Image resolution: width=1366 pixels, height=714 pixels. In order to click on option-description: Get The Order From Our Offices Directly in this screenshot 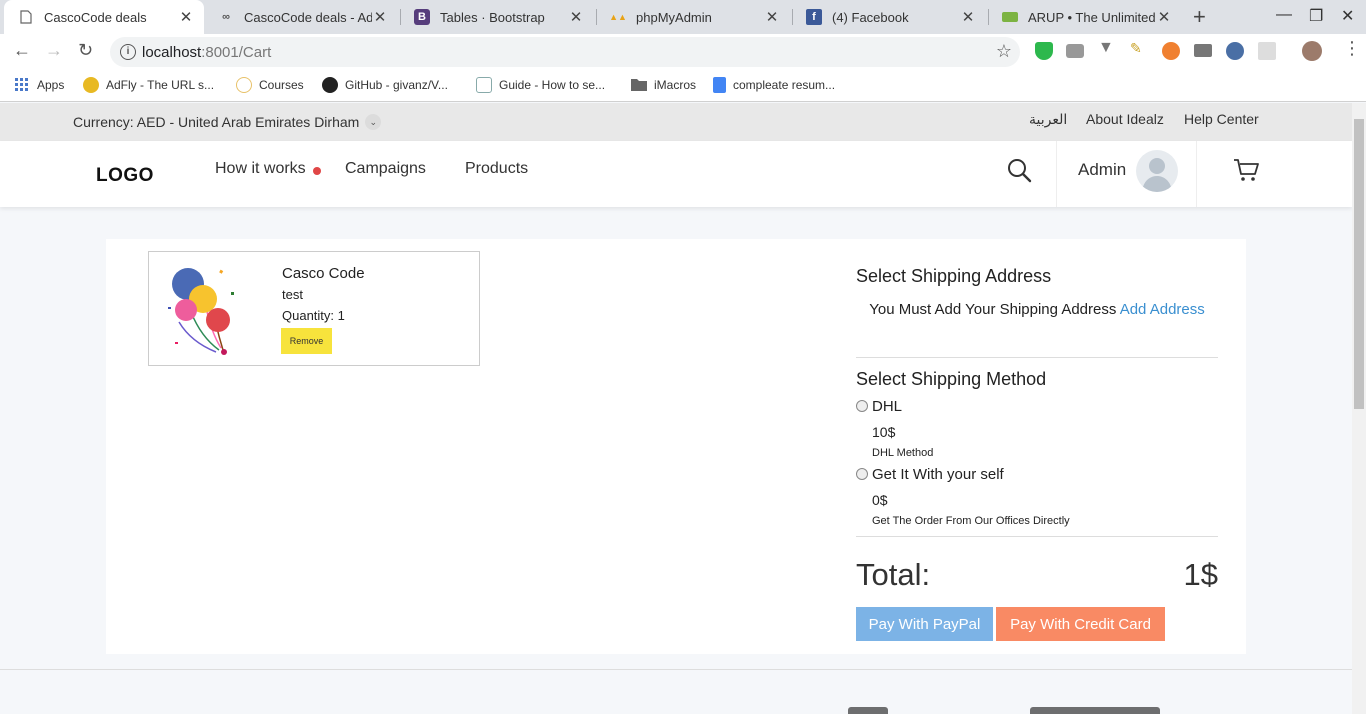, I will do `click(971, 521)`.